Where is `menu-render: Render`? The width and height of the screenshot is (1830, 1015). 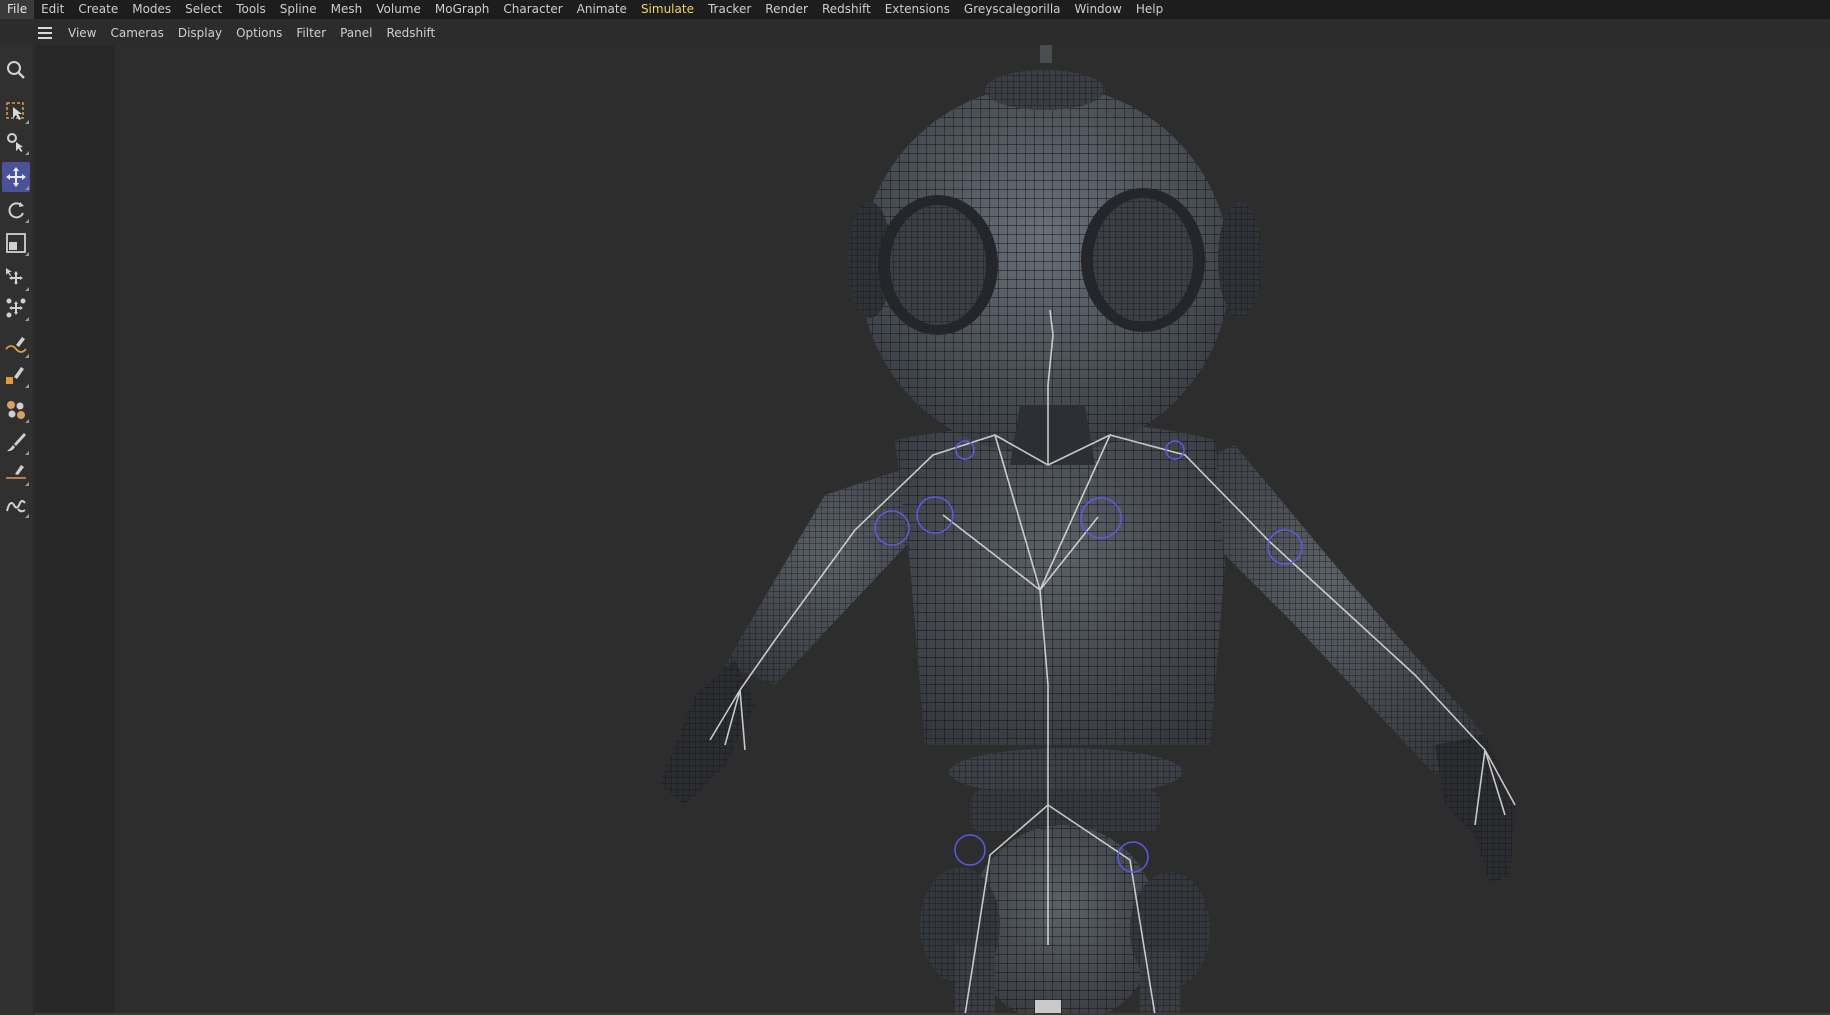
menu-render: Render is located at coordinates (786, 9).